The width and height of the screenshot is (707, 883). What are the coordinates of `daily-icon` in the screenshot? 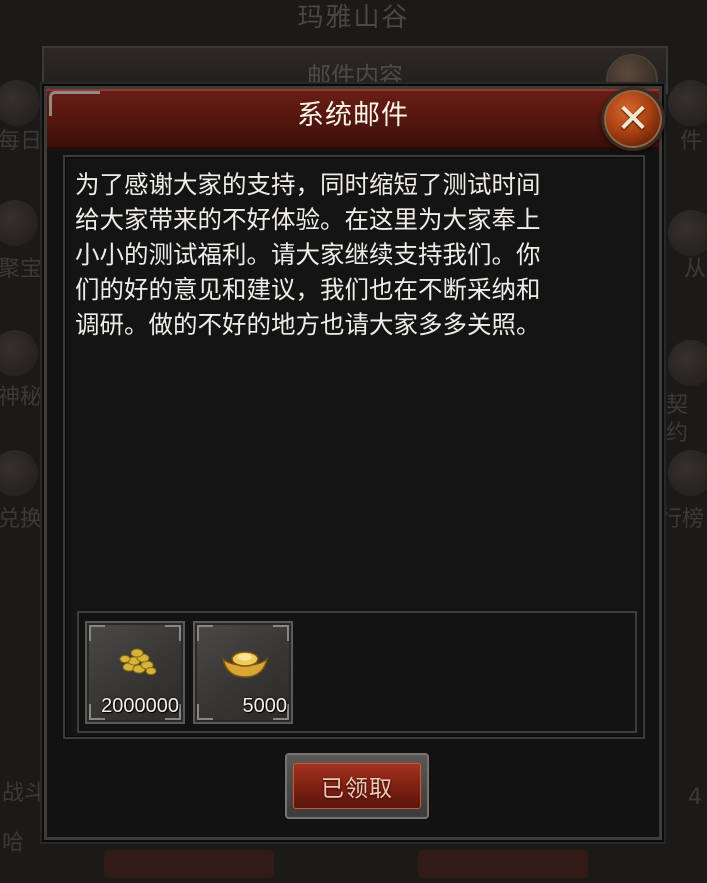 It's located at (20, 103).